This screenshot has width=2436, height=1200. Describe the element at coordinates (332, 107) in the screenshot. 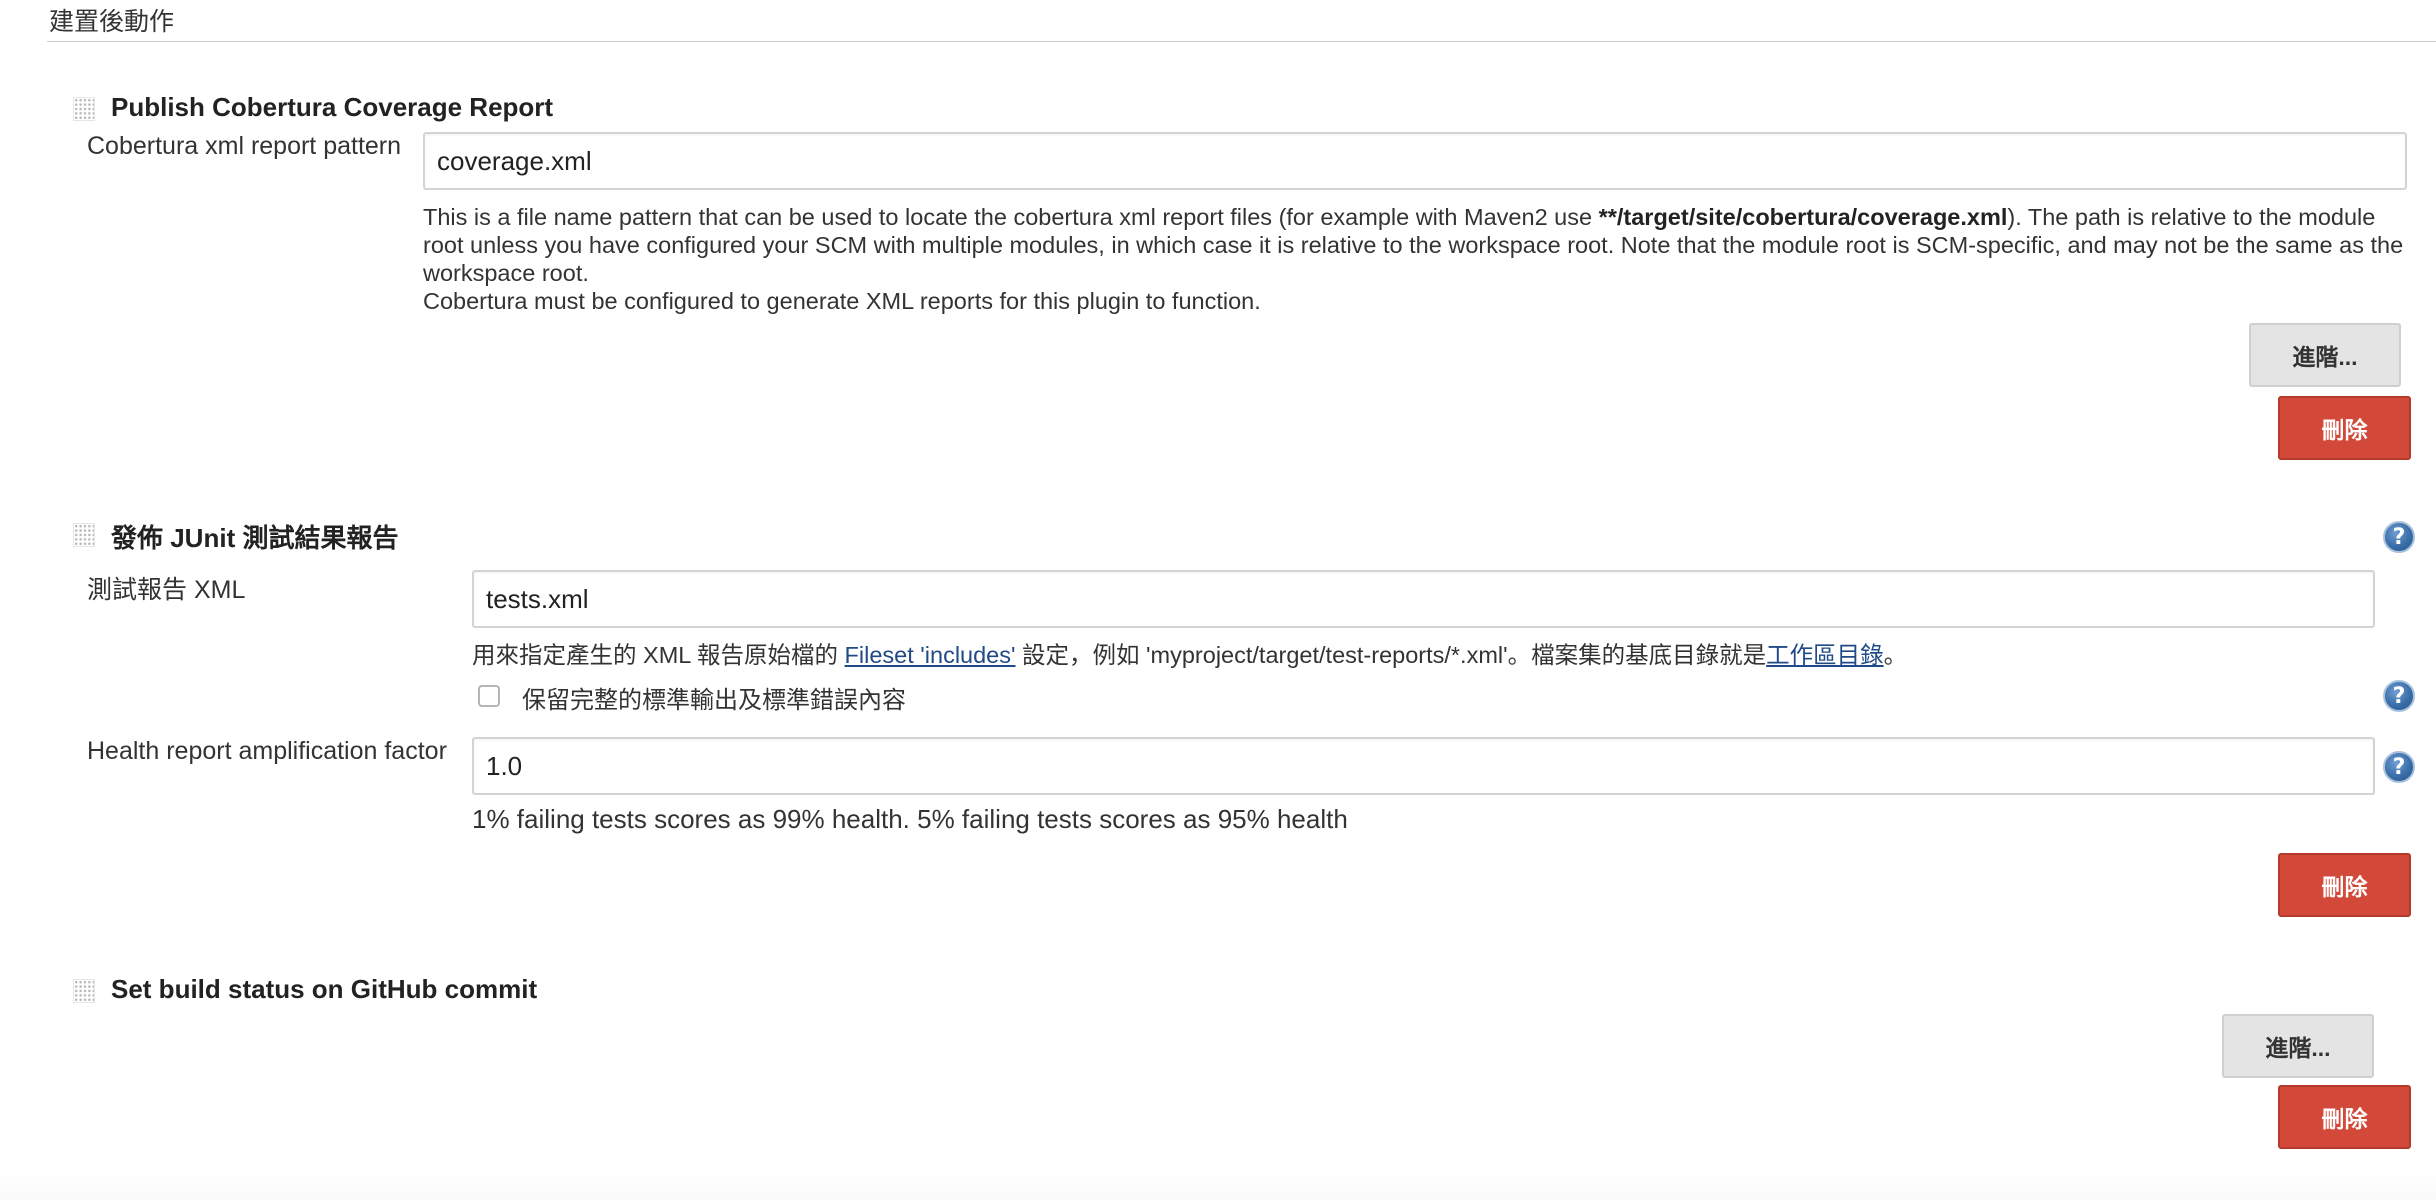

I see `cobertura-step-title: Publish Cobertura Coverage Report` at that location.